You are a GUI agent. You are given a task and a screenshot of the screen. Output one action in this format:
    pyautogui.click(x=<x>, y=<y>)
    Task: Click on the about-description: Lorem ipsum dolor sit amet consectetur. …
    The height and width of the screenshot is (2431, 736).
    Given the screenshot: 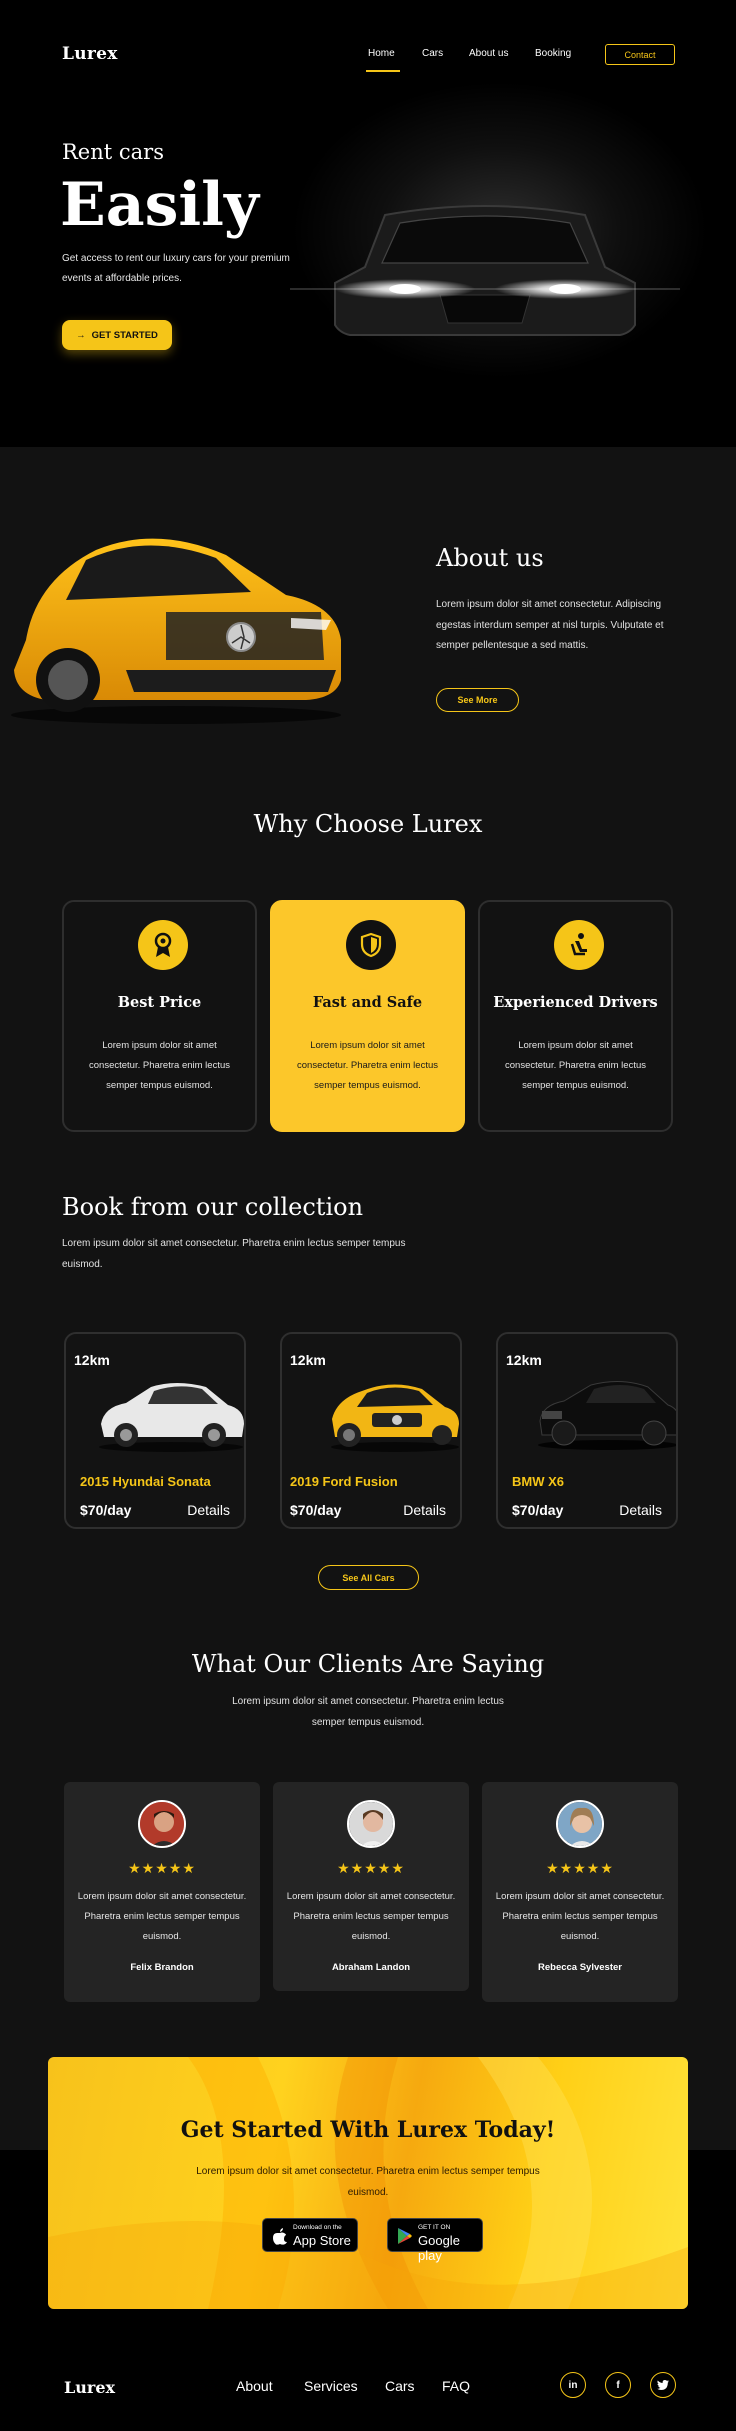 What is the action you would take?
    pyautogui.click(x=550, y=625)
    